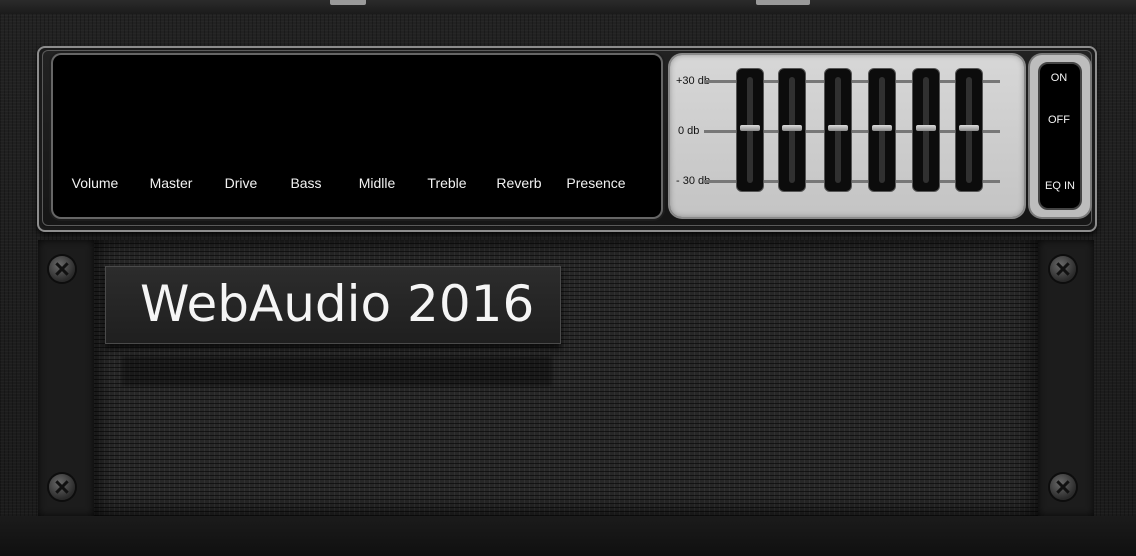 The width and height of the screenshot is (1136, 556). Describe the element at coordinates (348, 2) in the screenshot. I see `top-clip-left` at that location.